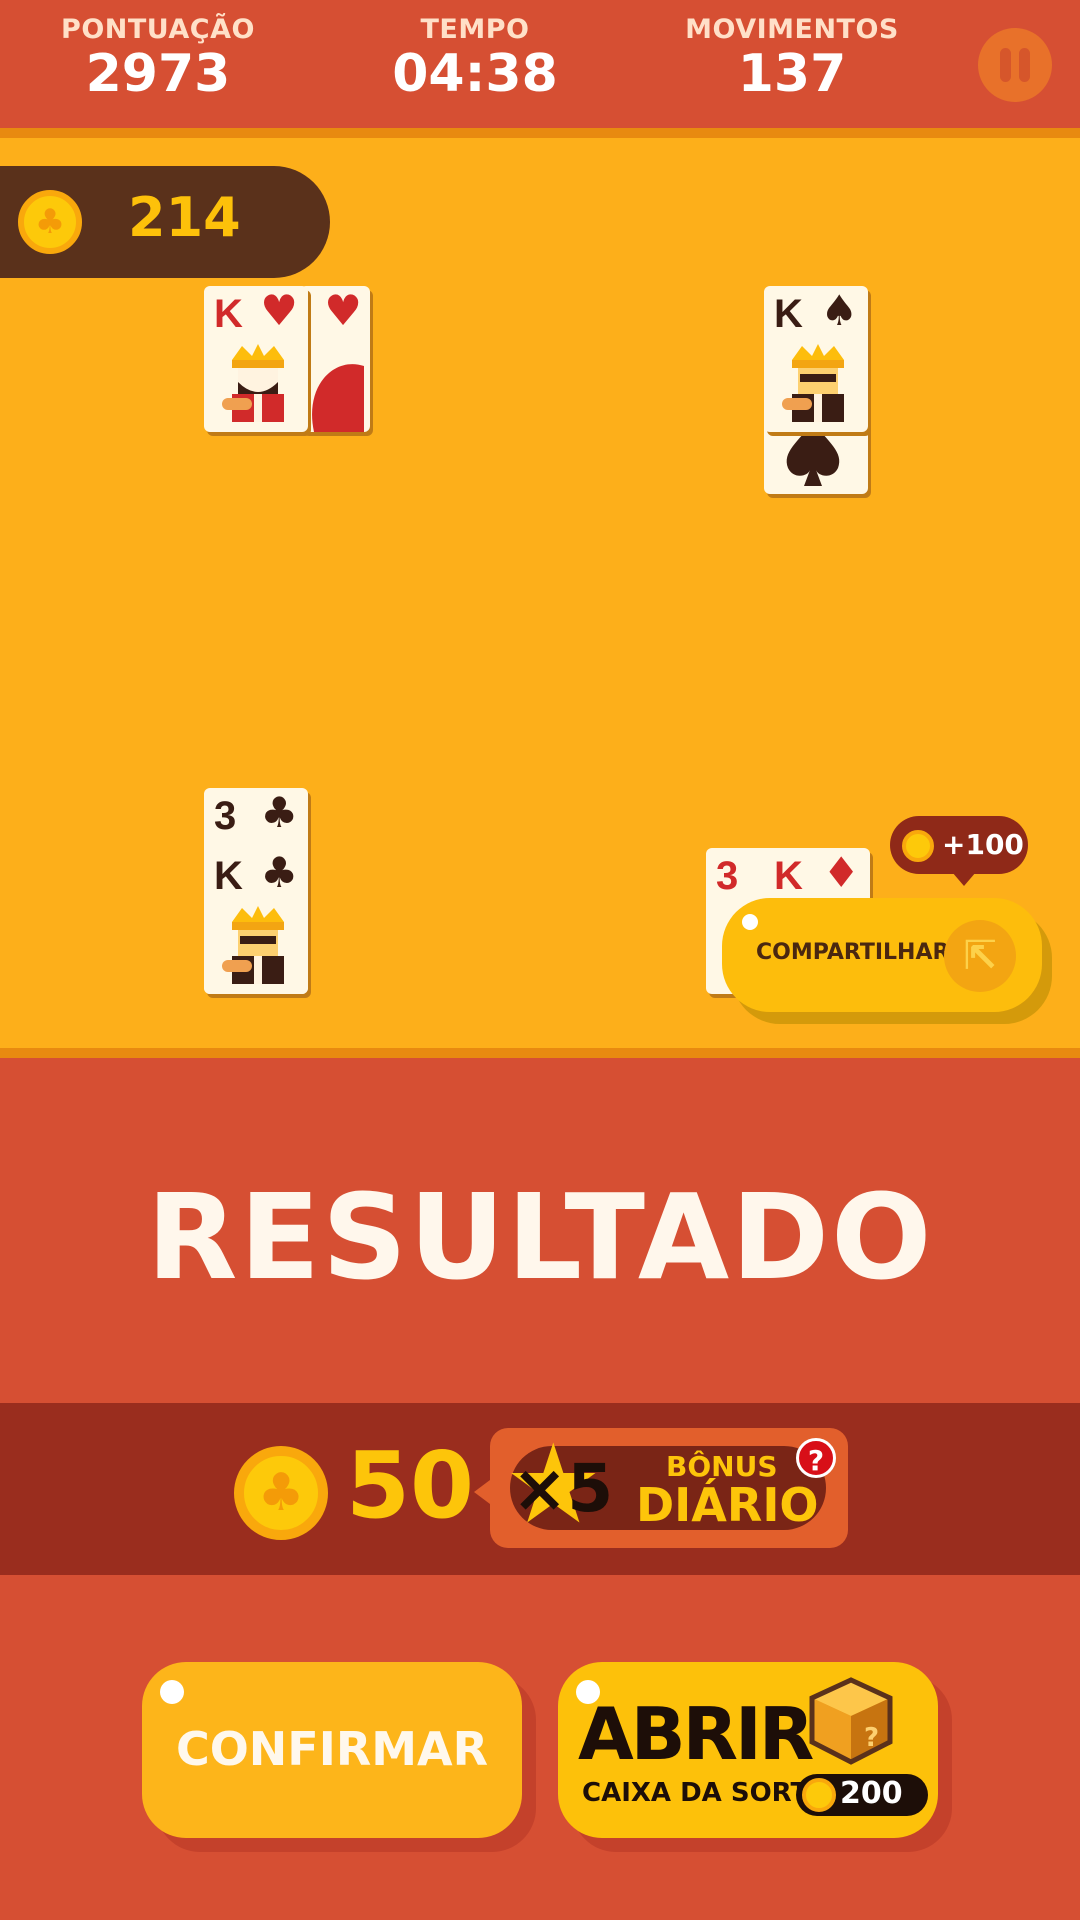 This screenshot has width=1080, height=1920. What do you see at coordinates (184, 217) in the screenshot?
I see `coin-balance-value: 214` at bounding box center [184, 217].